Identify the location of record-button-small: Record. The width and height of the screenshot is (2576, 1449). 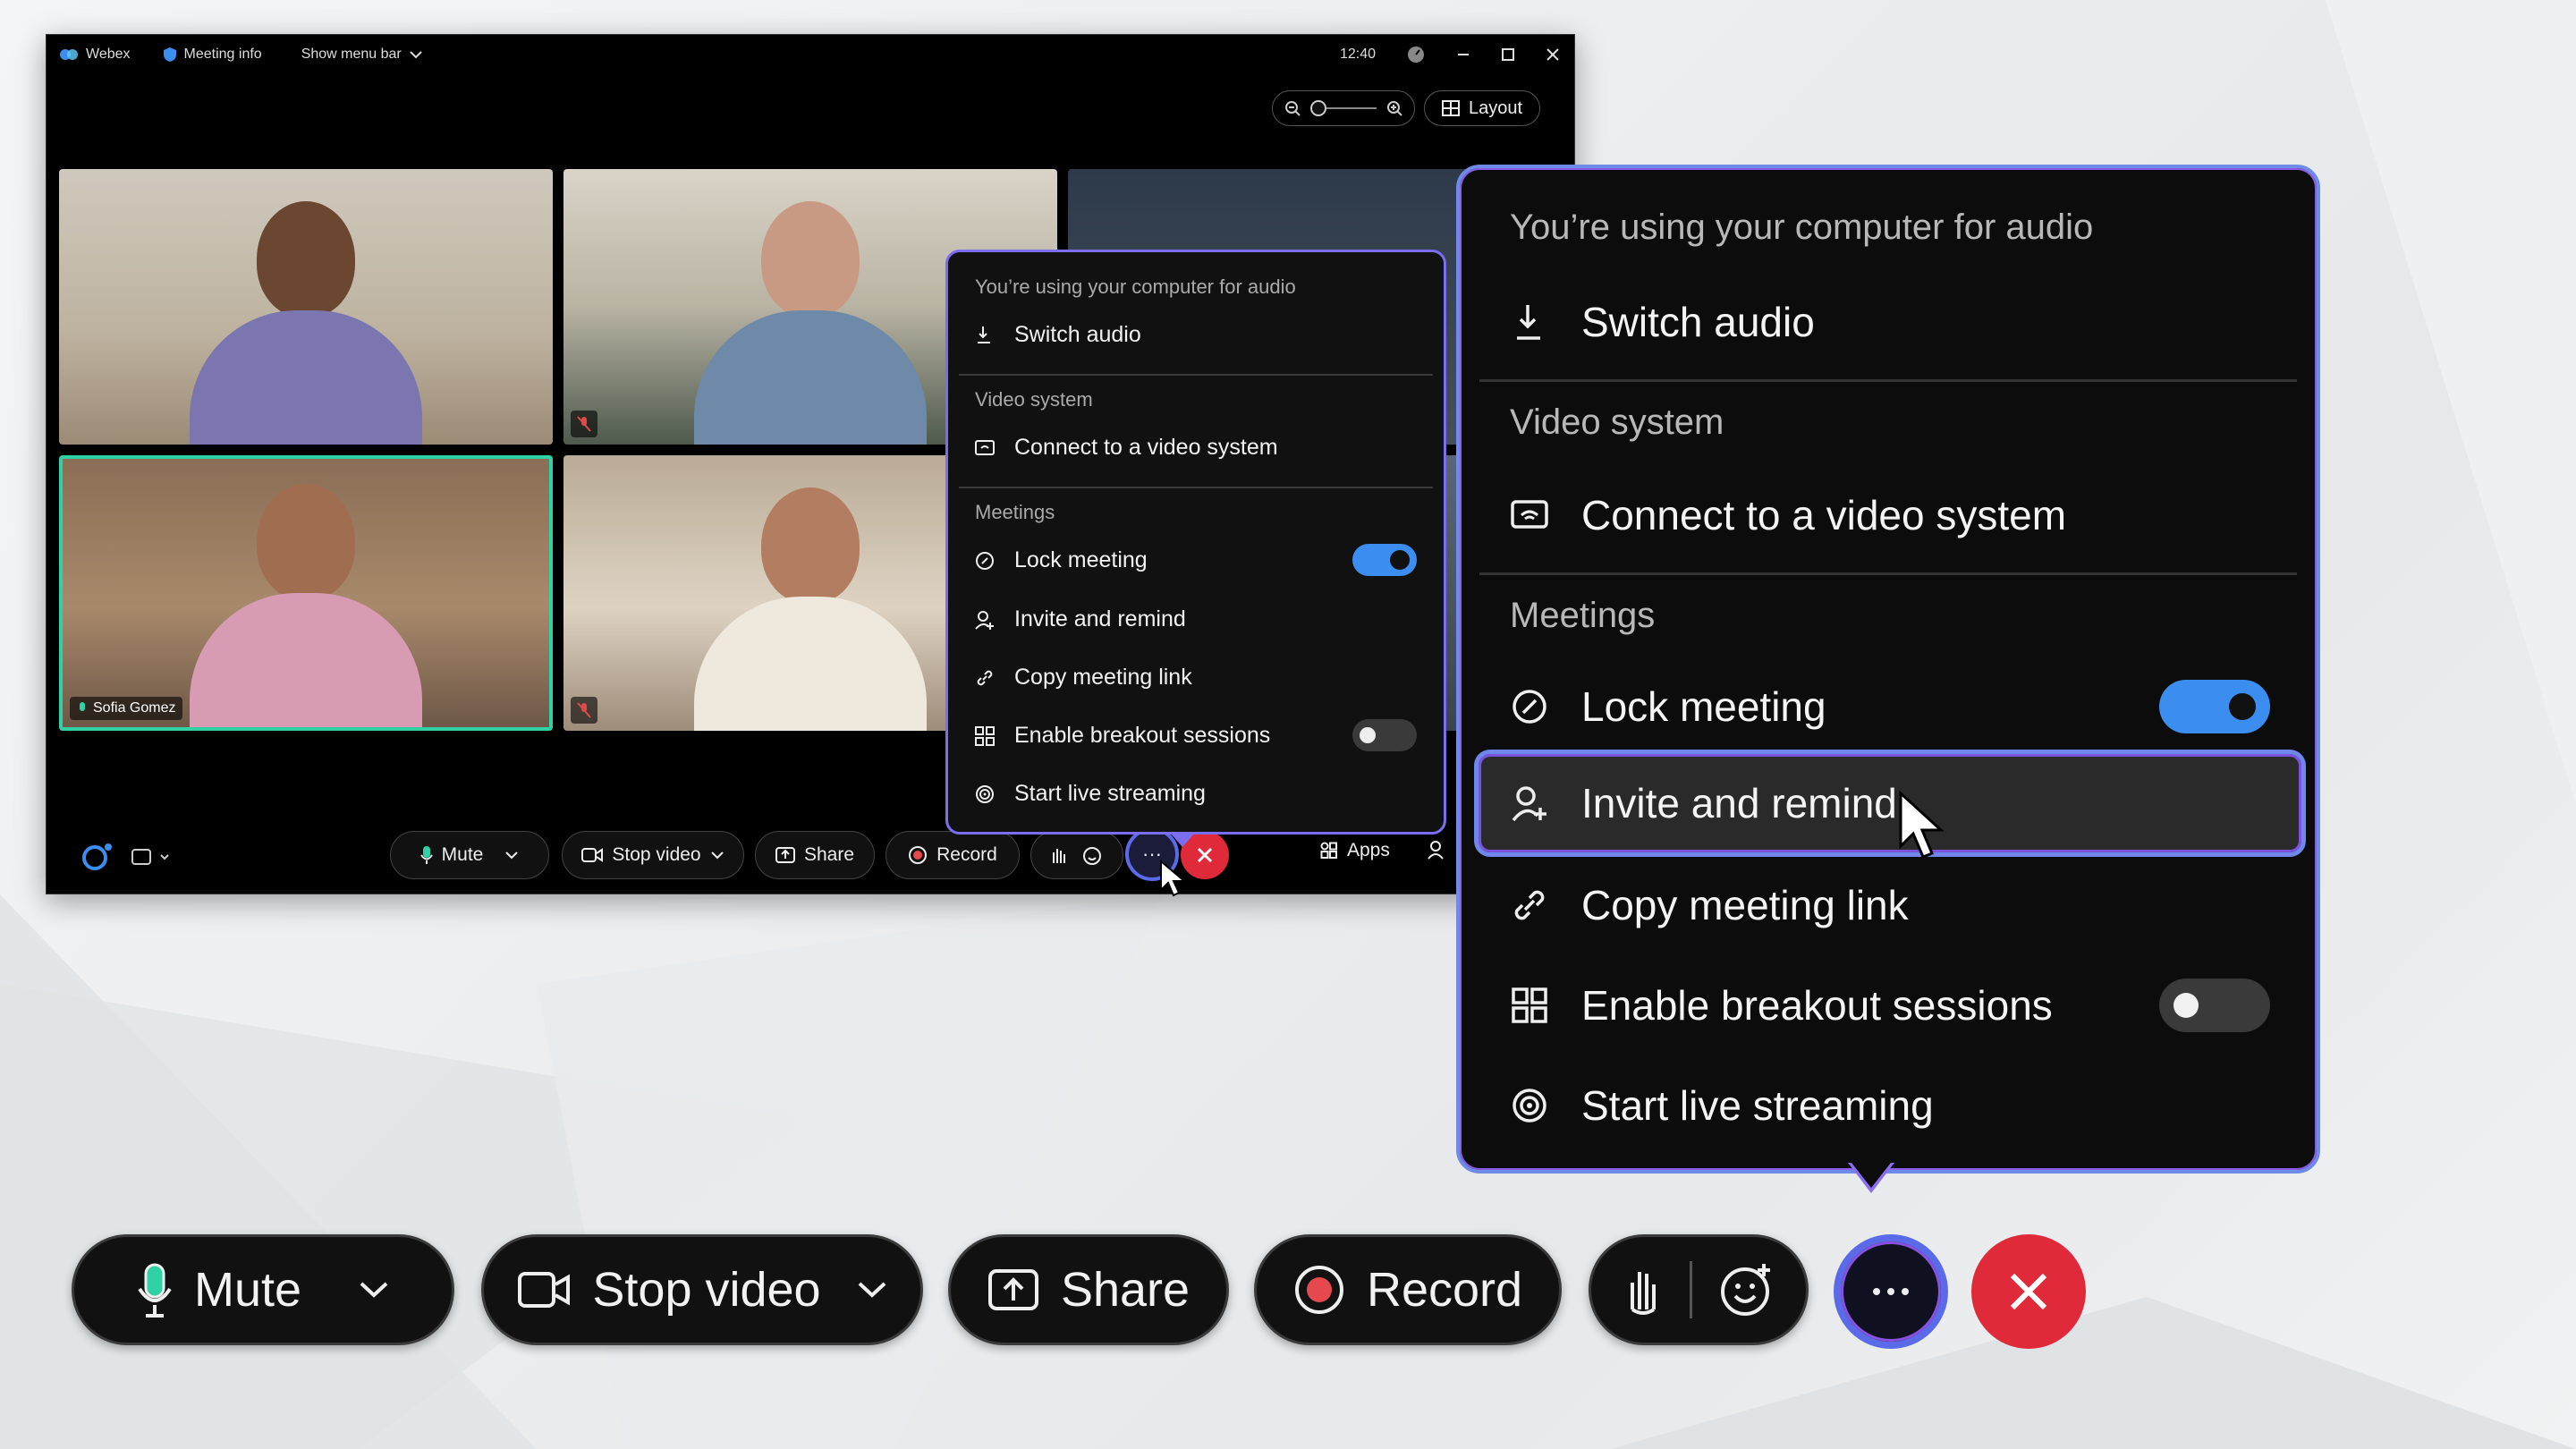
(953, 855).